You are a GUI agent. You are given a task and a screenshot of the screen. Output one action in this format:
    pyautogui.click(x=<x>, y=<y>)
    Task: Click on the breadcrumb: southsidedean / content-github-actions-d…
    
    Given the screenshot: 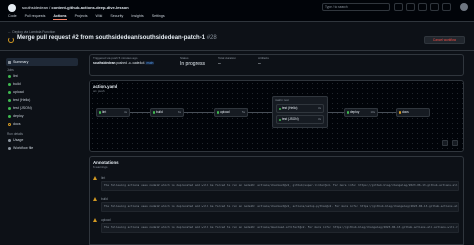 What is the action you would take?
    pyautogui.click(x=75, y=7)
    